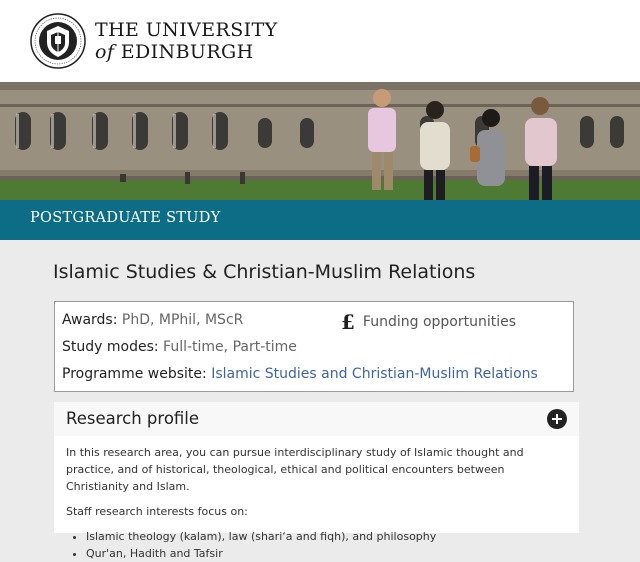  What do you see at coordinates (157, 511) in the screenshot?
I see `research-interests-intro: Staff research interests focus on:` at bounding box center [157, 511].